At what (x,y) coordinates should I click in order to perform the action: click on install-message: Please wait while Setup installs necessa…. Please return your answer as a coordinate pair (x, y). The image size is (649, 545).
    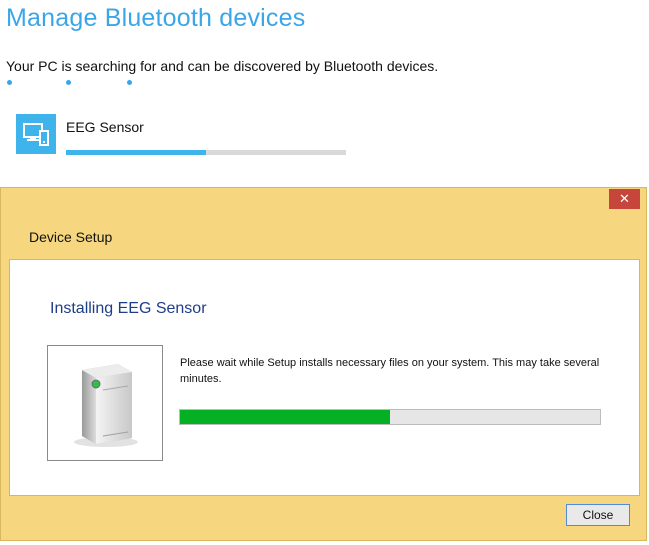
    Looking at the image, I should click on (390, 371).